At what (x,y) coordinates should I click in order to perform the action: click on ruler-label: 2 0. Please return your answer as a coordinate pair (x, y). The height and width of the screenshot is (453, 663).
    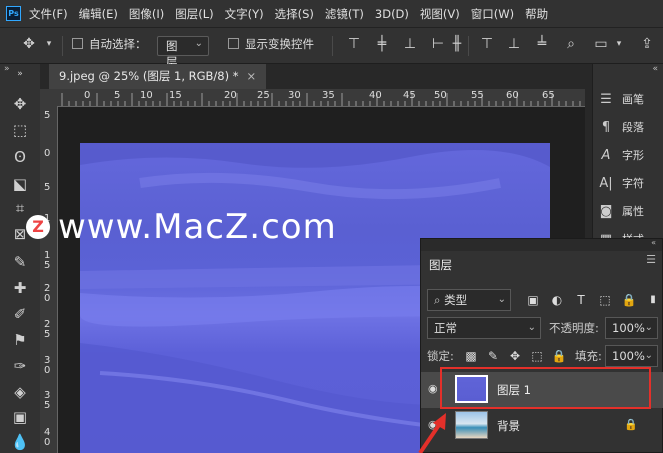
    Looking at the image, I should click on (47, 293).